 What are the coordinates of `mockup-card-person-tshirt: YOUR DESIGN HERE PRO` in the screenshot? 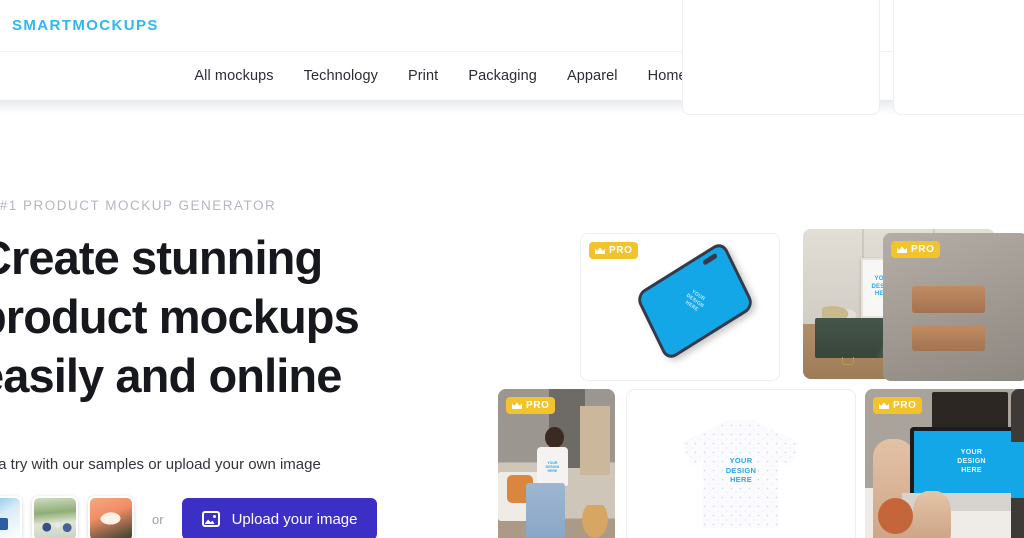 It's located at (556, 463).